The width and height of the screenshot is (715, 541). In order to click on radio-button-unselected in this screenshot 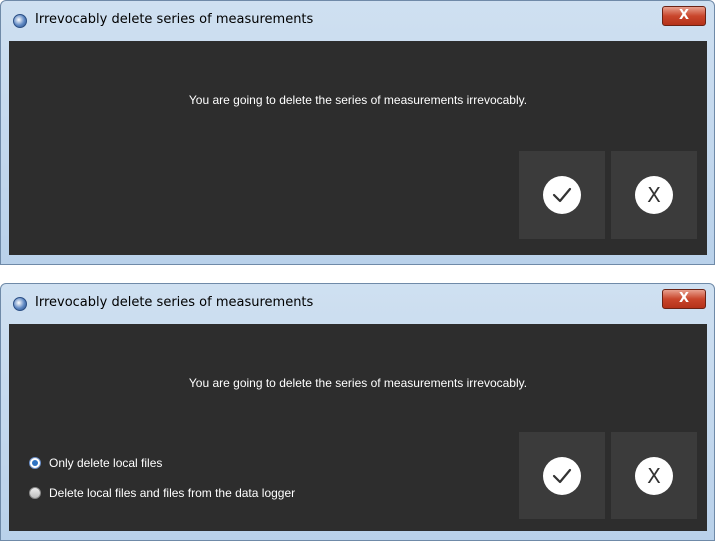, I will do `click(35, 493)`.